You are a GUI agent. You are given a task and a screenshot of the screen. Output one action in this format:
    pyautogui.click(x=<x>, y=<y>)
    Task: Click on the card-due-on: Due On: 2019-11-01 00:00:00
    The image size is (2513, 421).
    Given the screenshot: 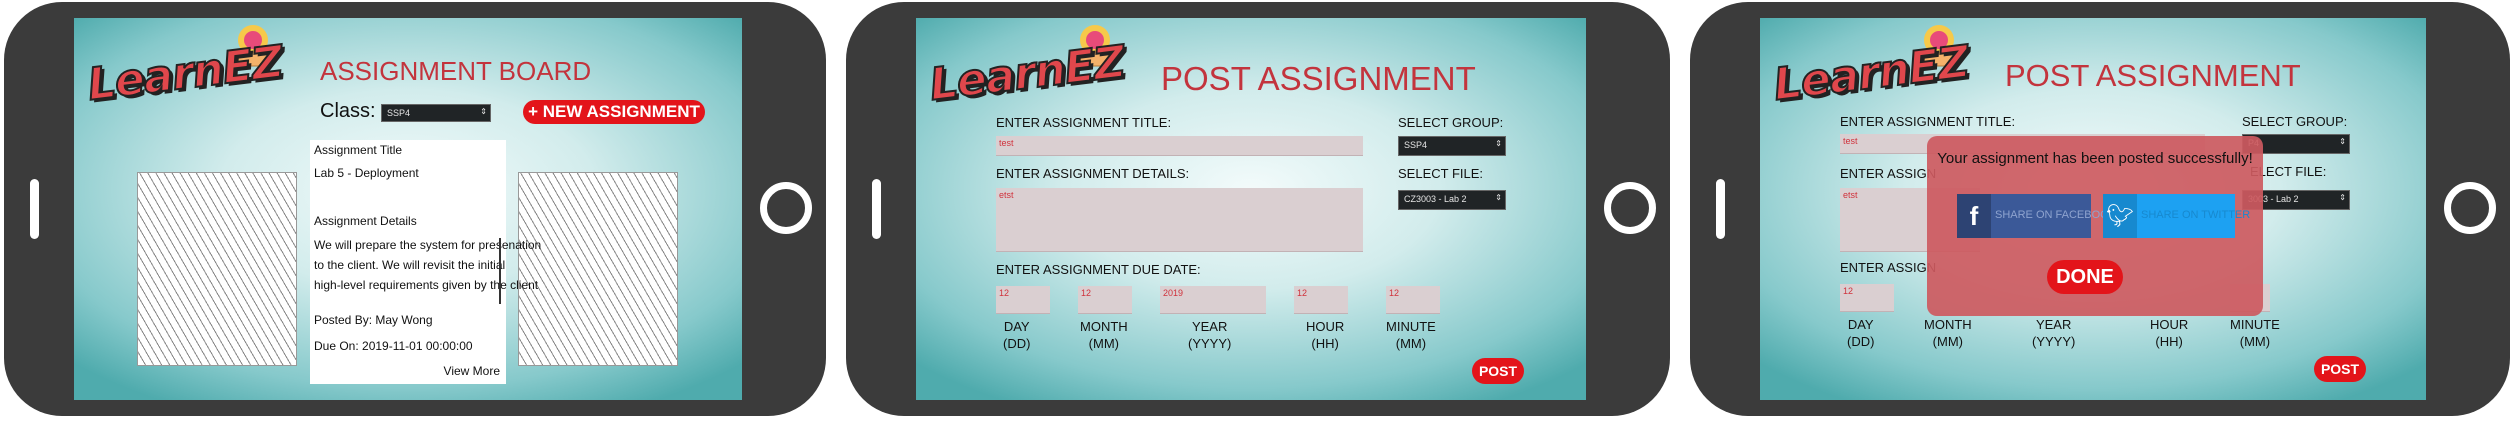 What is the action you would take?
    pyautogui.click(x=393, y=346)
    